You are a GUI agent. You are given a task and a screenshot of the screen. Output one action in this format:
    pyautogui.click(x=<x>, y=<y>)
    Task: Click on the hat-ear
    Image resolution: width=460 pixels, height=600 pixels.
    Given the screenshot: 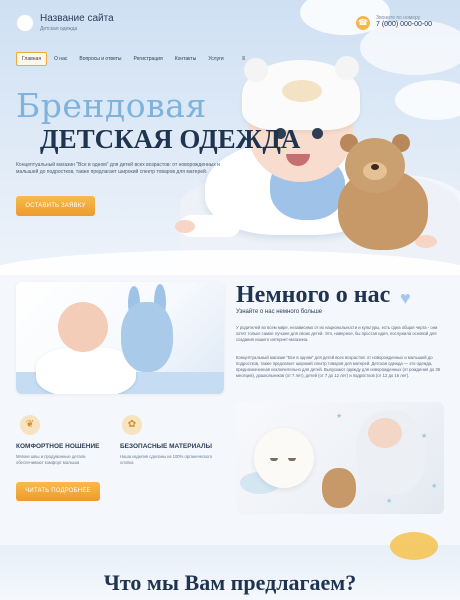 What is the action you would take?
    pyautogui.click(x=347, y=68)
    